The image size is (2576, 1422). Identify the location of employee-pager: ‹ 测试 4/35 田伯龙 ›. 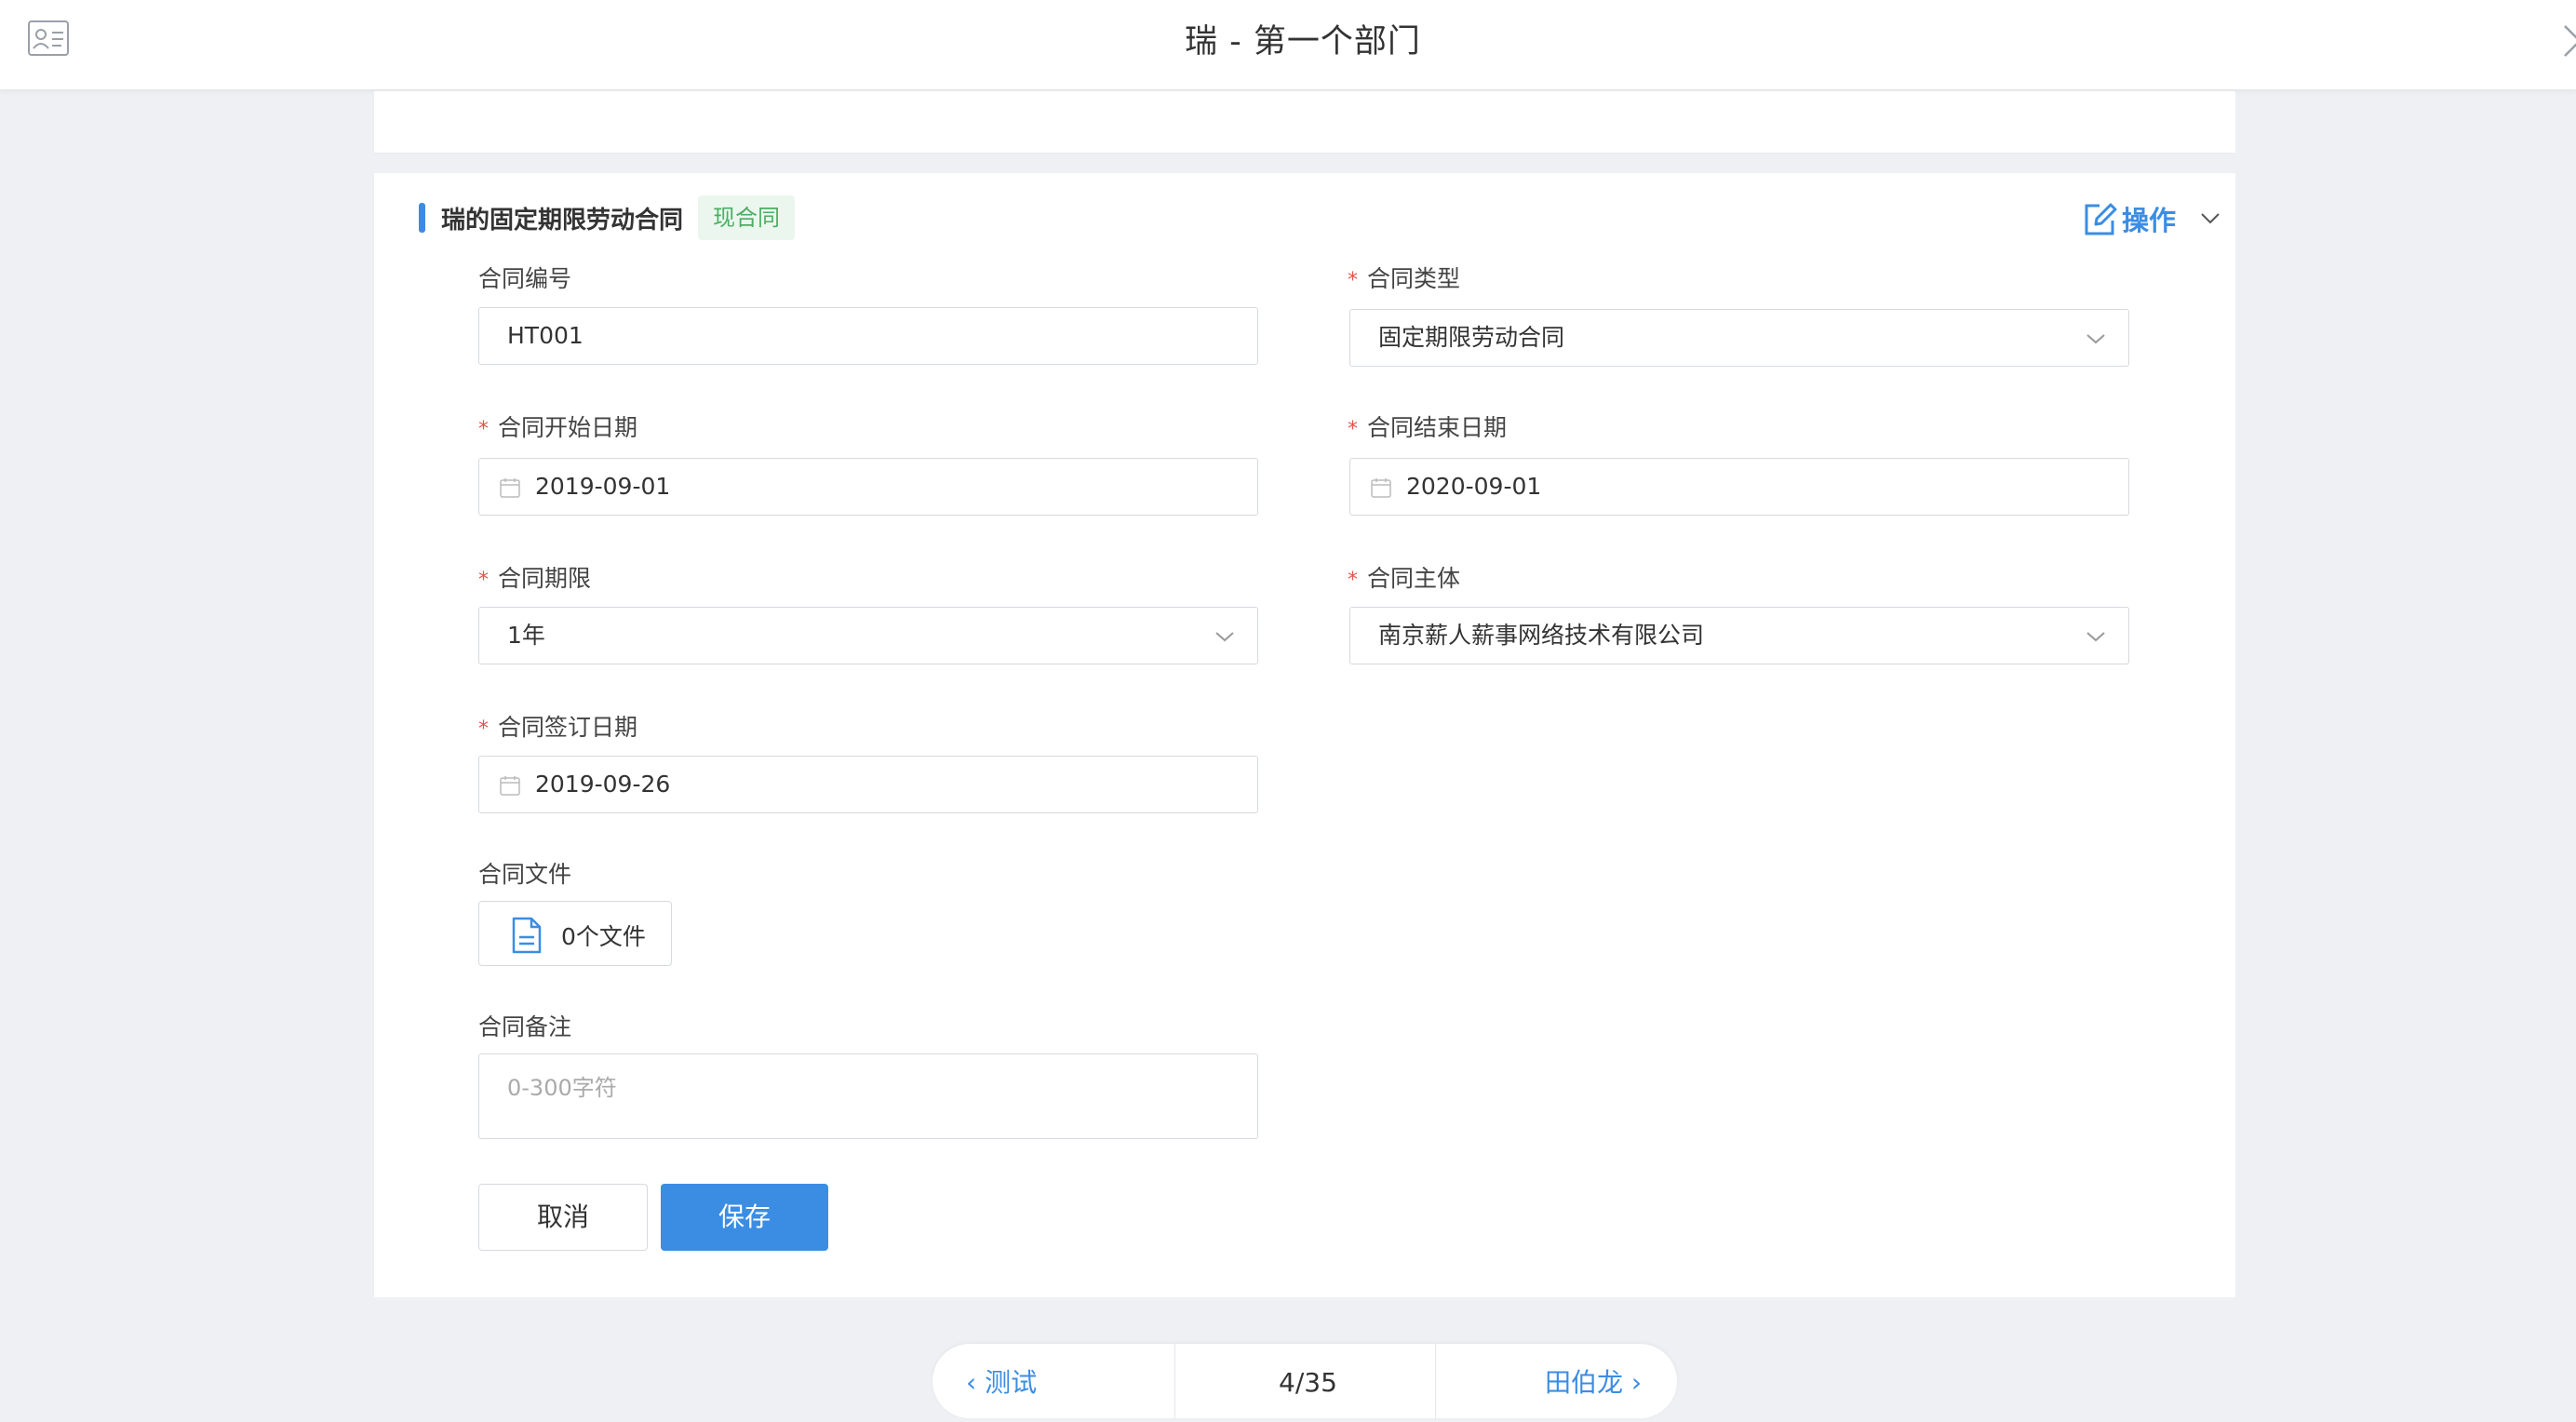
(1304, 1381).